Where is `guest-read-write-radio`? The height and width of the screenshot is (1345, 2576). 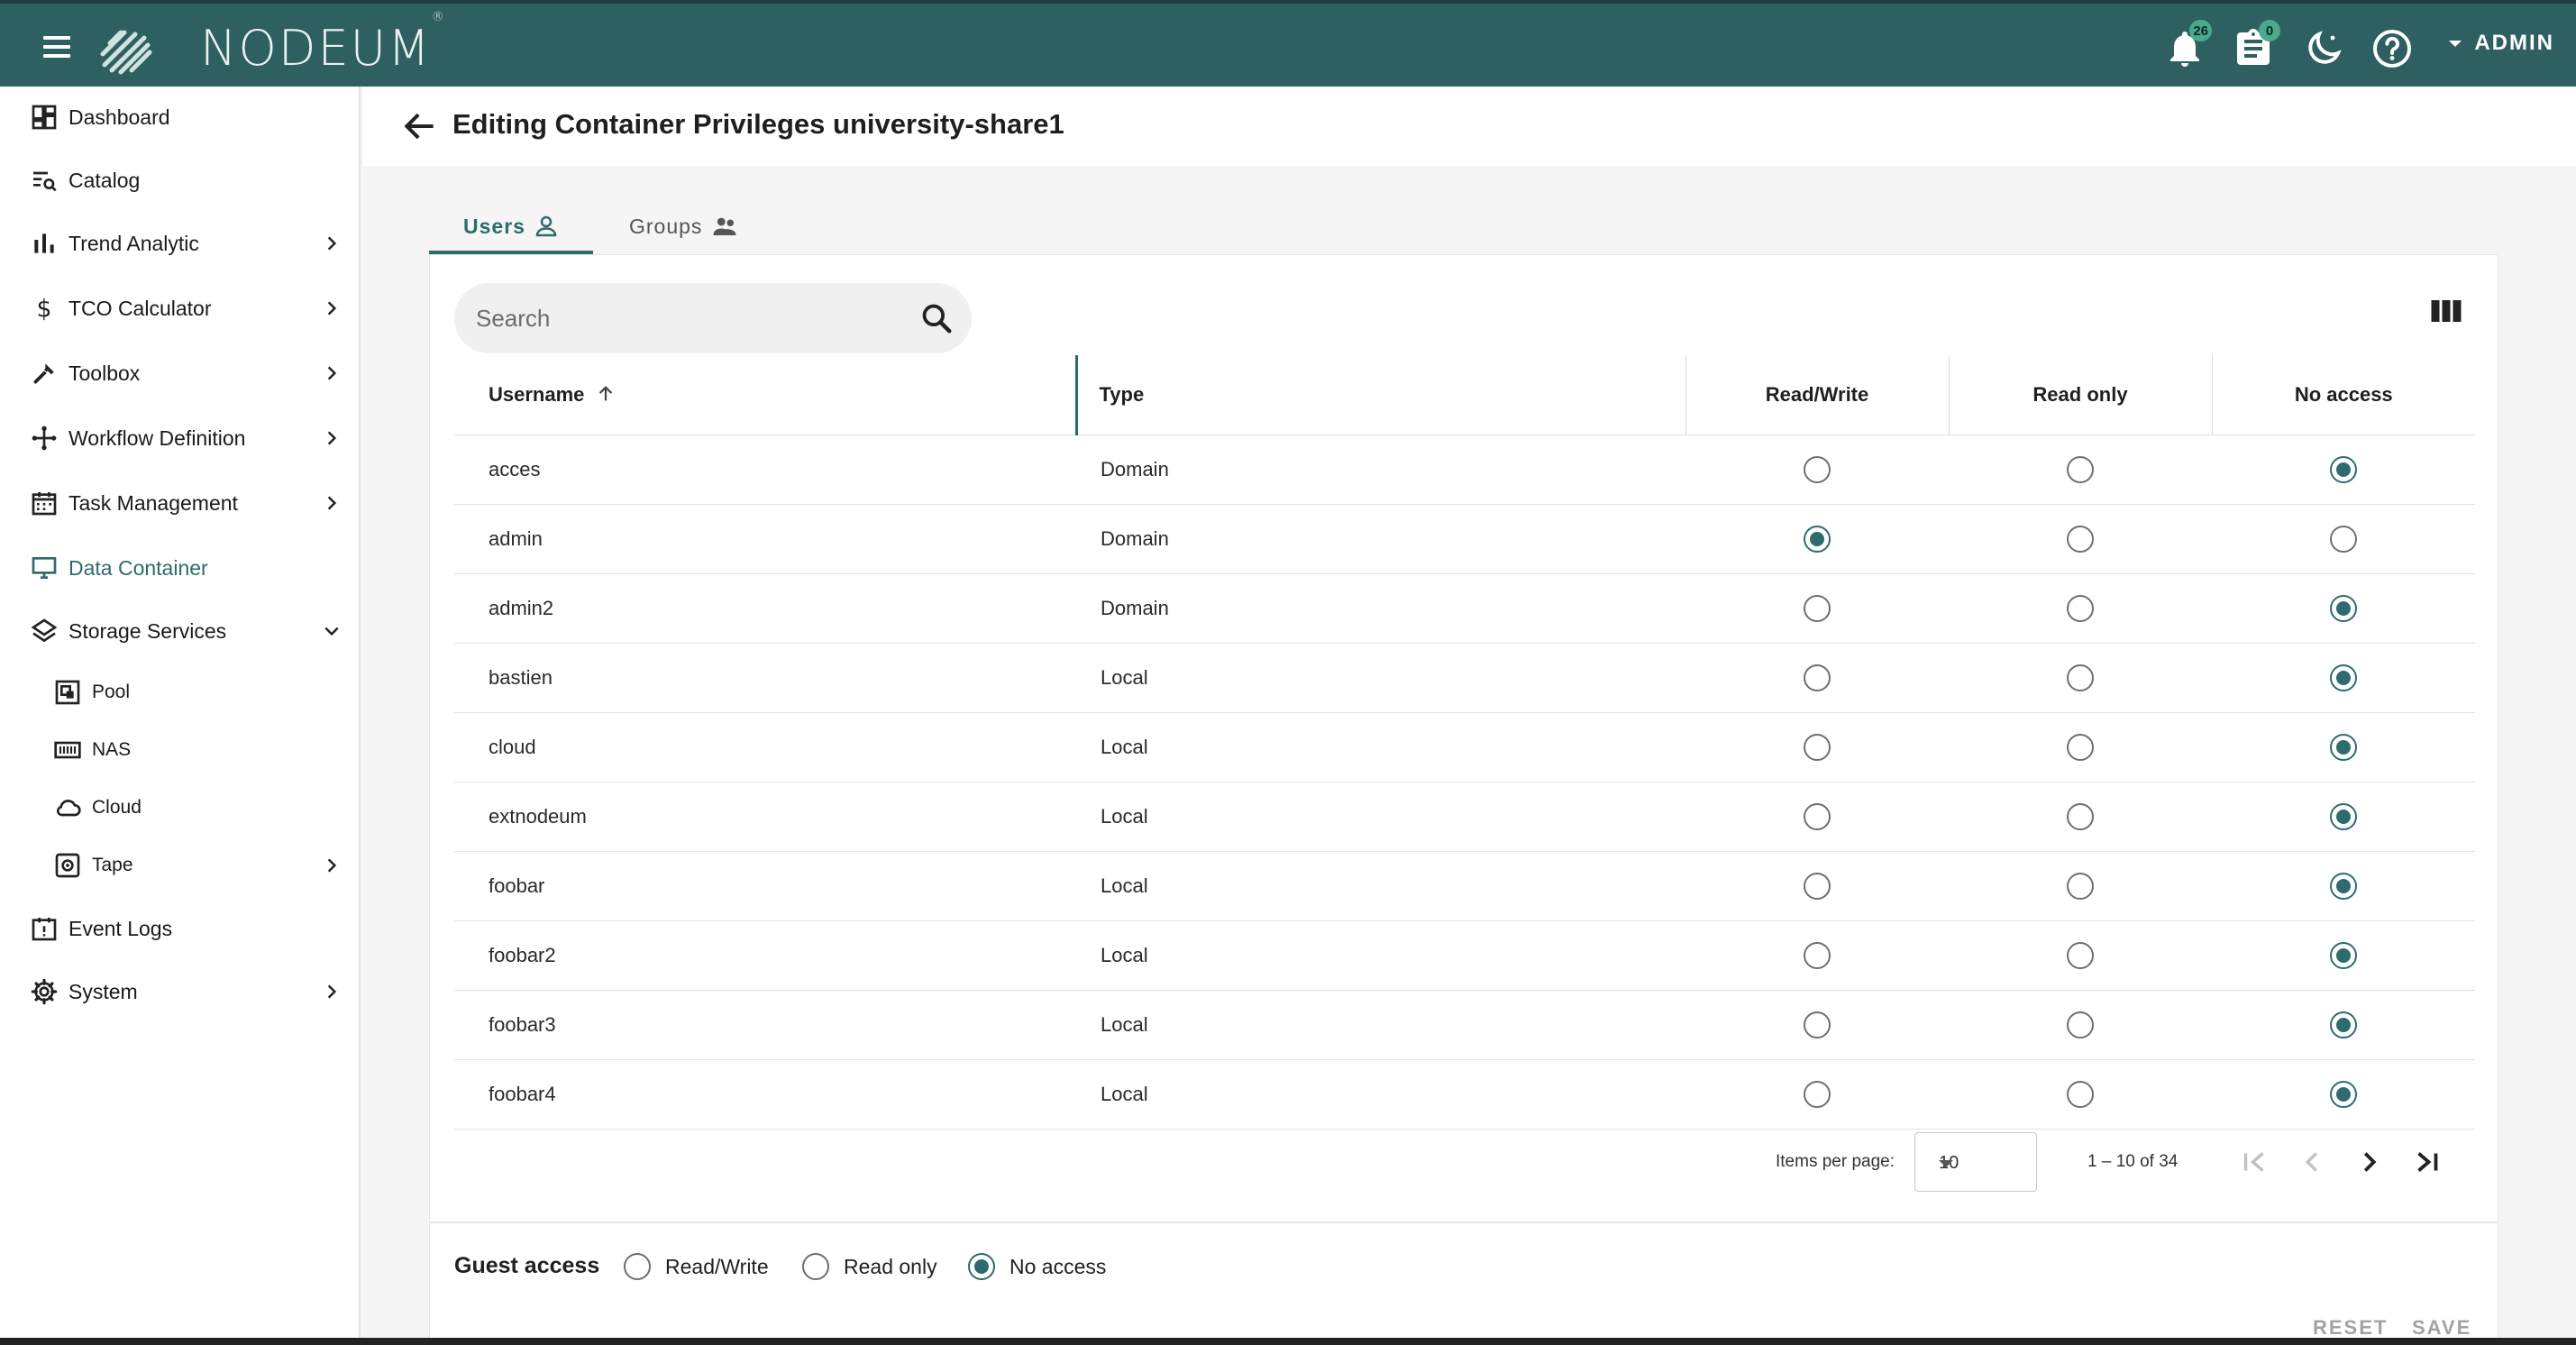
guest-read-write-radio is located at coordinates (638, 1266).